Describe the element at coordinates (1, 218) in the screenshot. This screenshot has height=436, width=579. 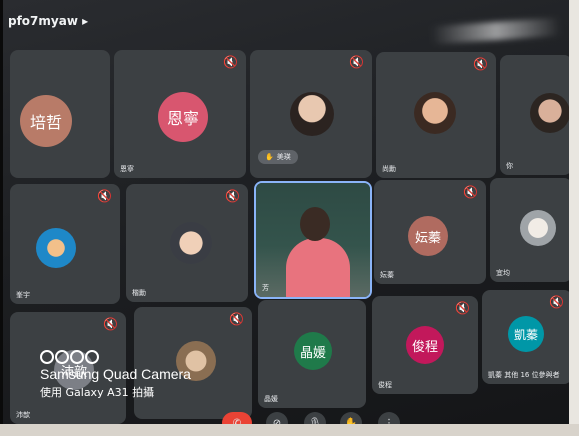
I see `monitor-bezel-left` at that location.